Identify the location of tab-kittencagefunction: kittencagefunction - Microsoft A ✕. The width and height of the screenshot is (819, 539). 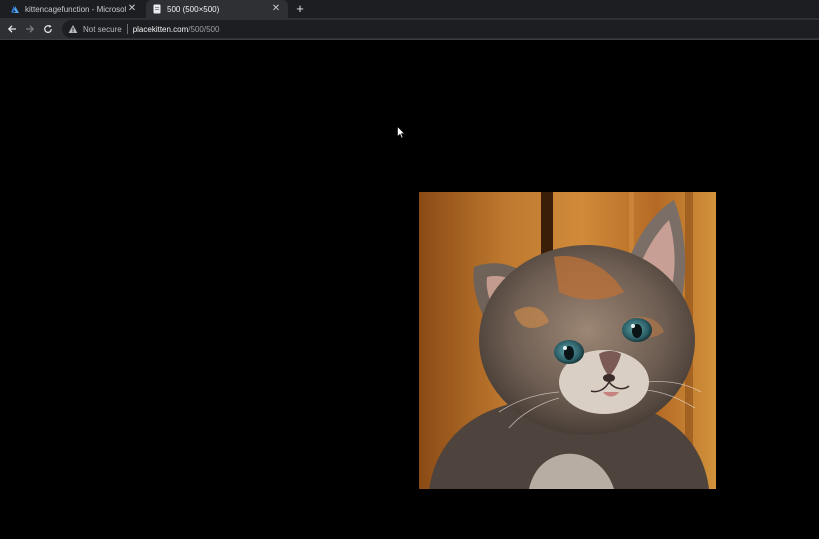
(74, 9).